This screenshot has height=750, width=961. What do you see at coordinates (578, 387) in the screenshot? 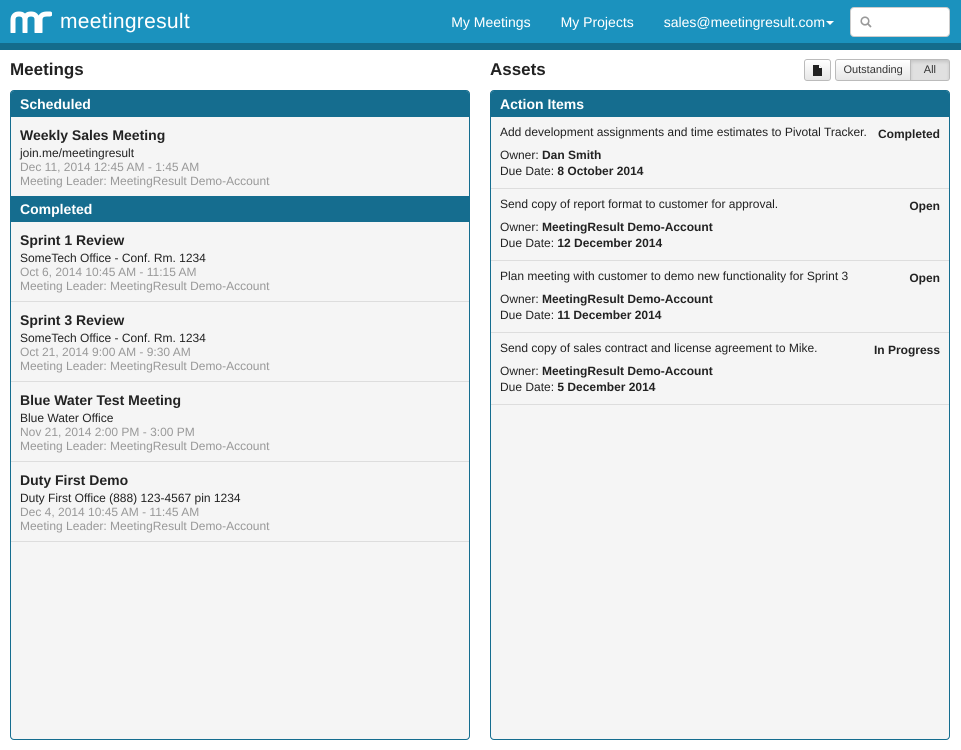
I see `action-due-date: Due Date: 5 December 2014` at bounding box center [578, 387].